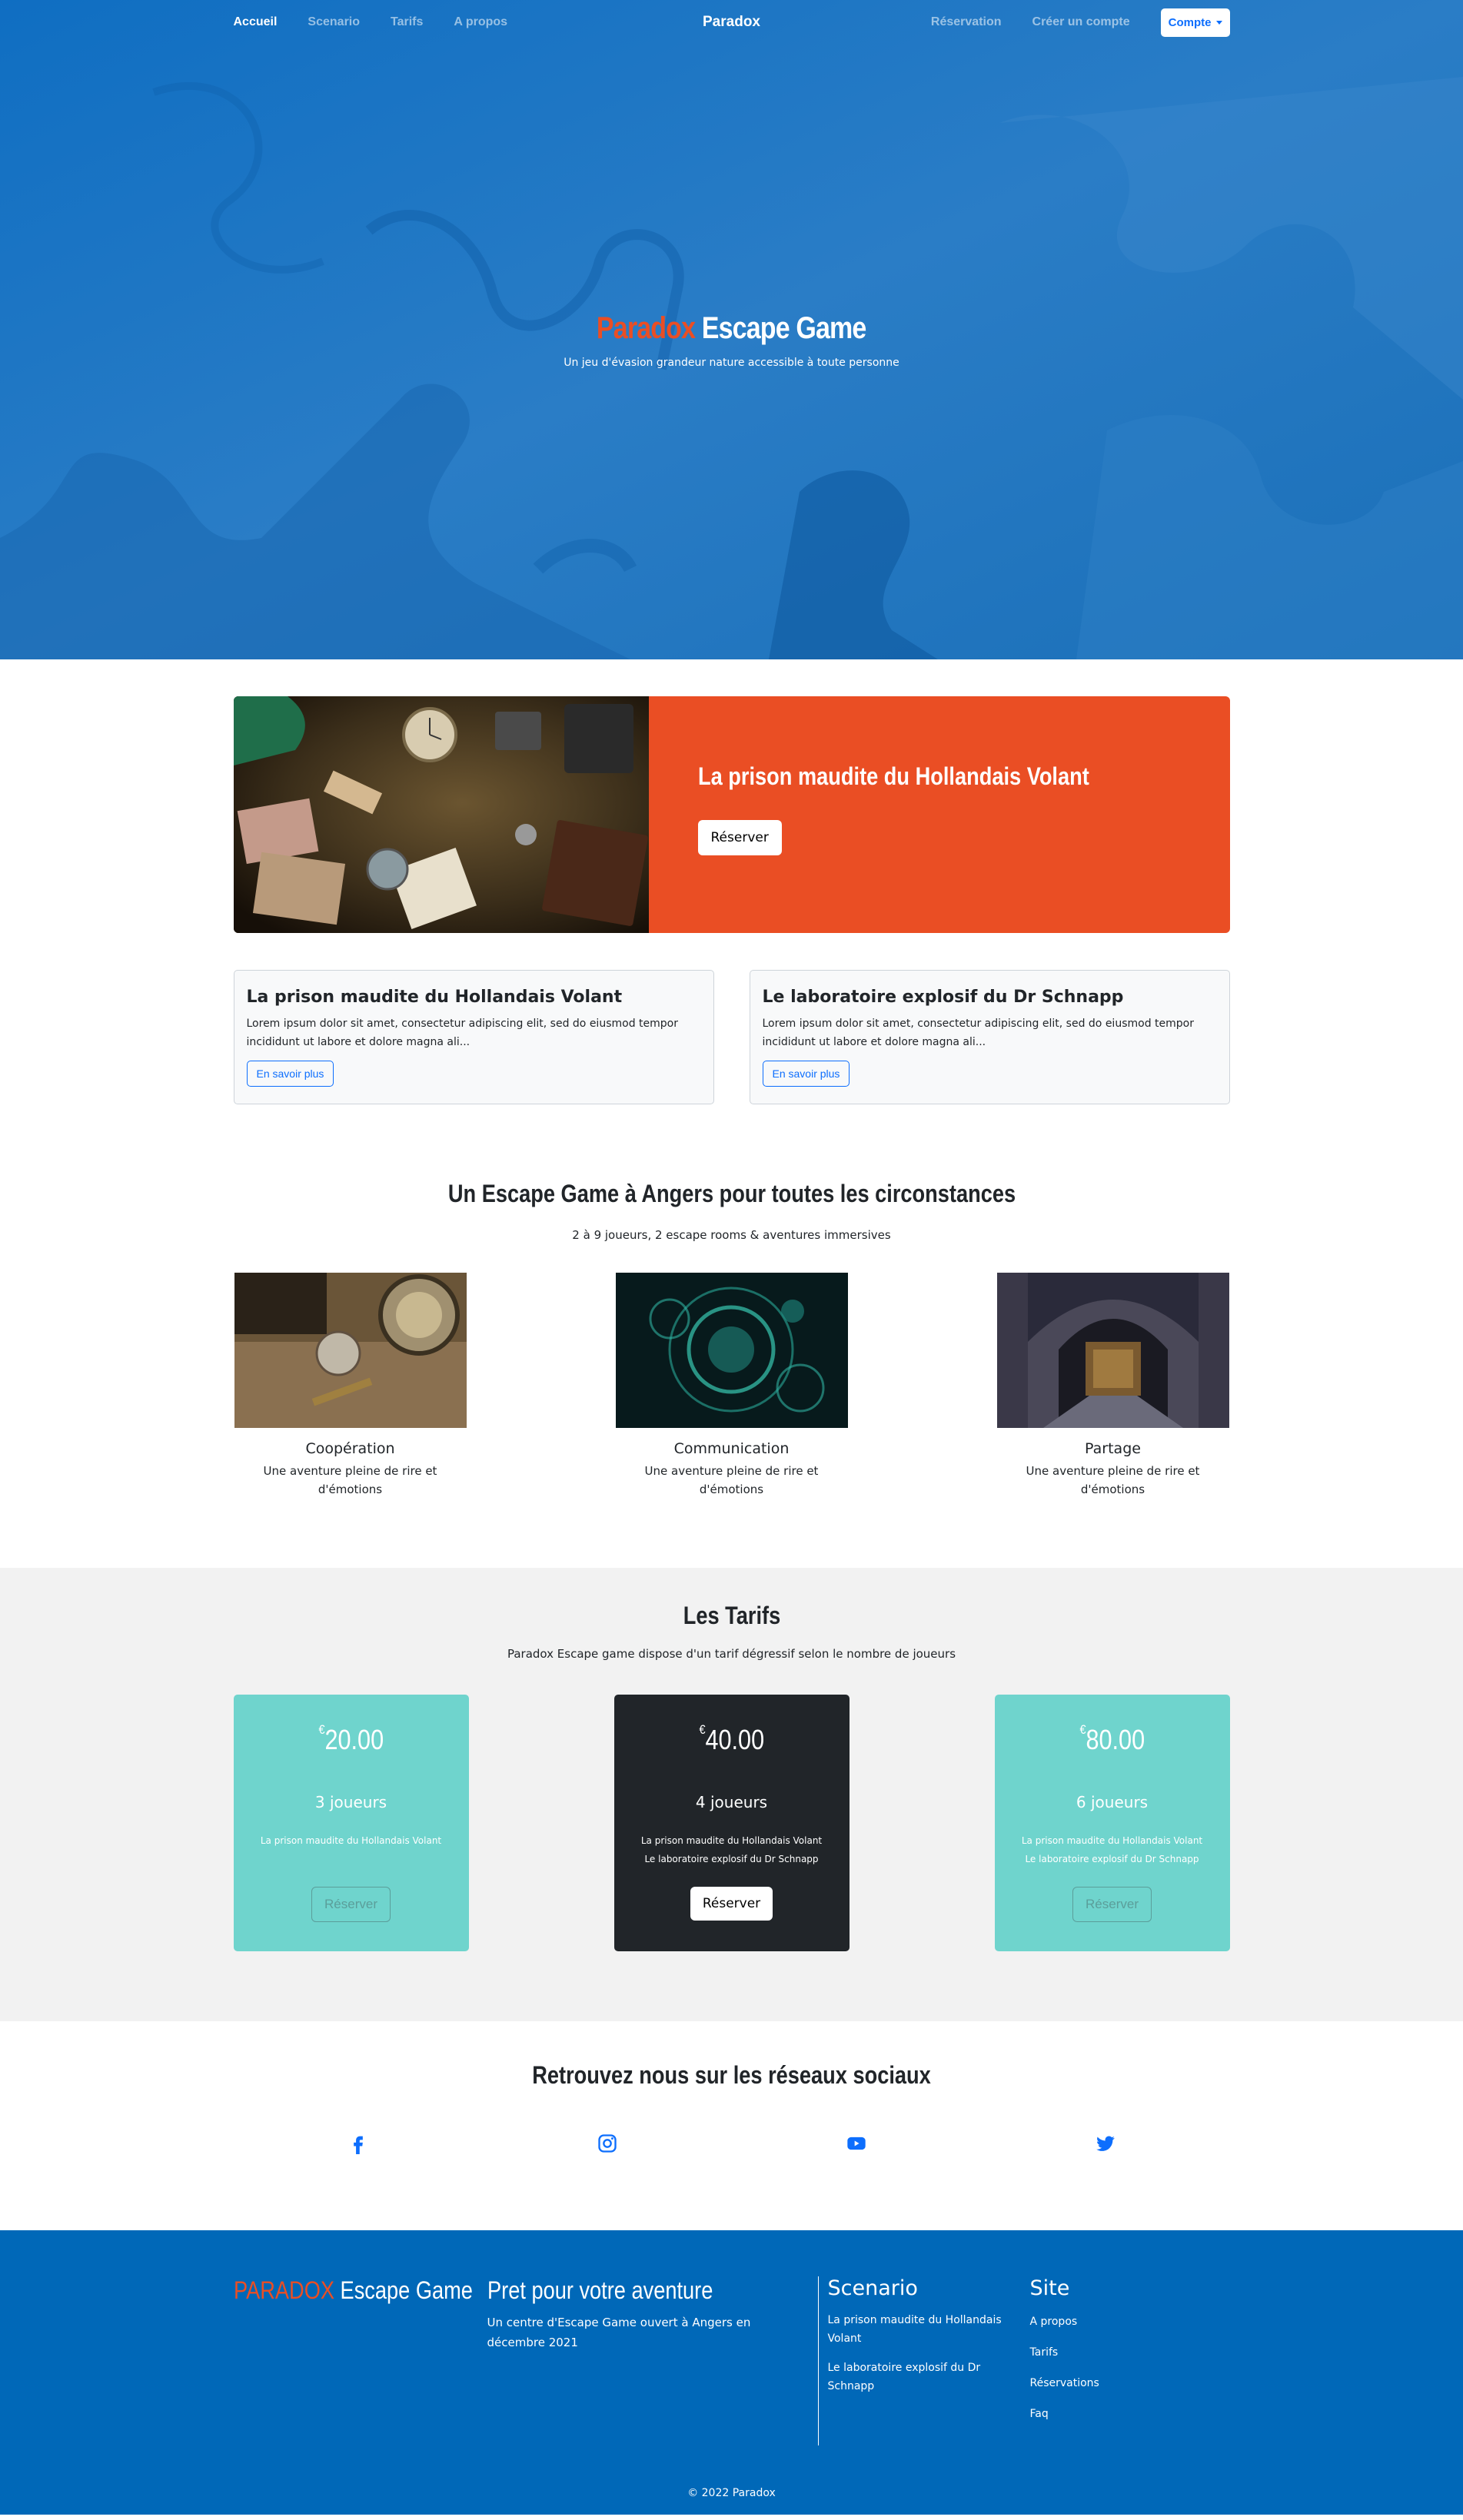 The image size is (1463, 2520). I want to click on footer-brand-rest: Escape Game, so click(406, 2290).